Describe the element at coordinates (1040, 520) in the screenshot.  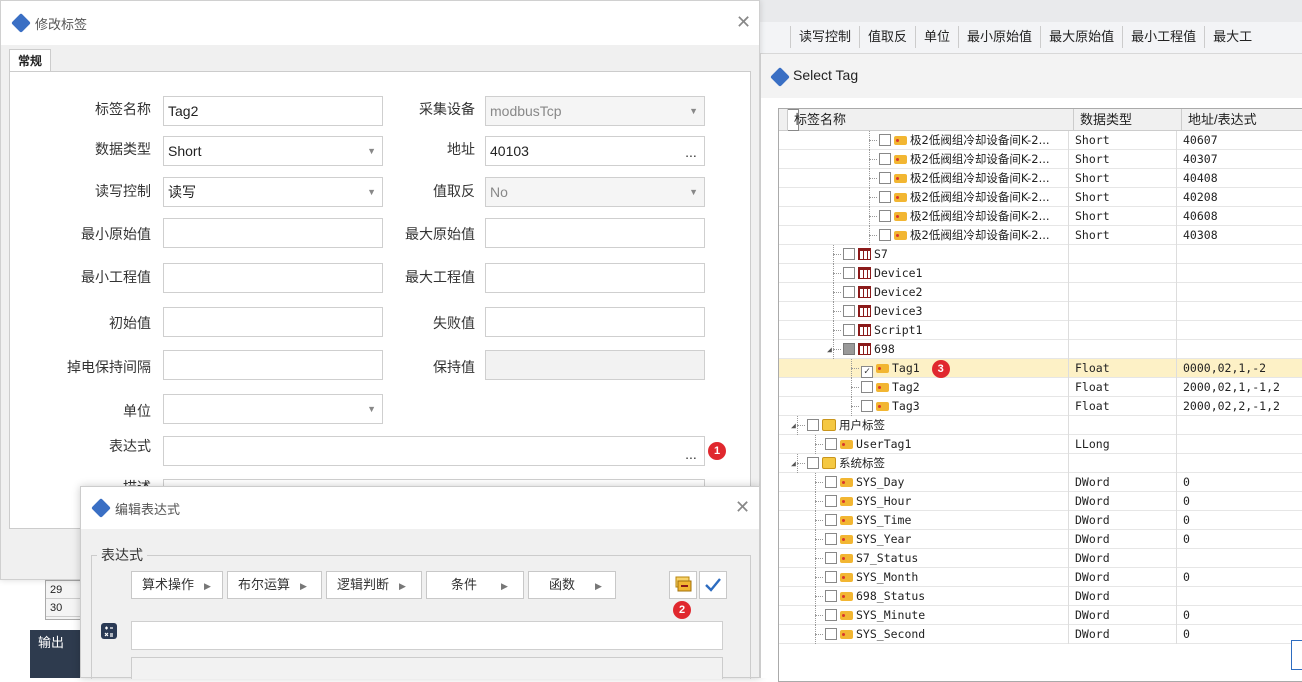
I see `tree-row: SYS_Time DWord 0` at that location.